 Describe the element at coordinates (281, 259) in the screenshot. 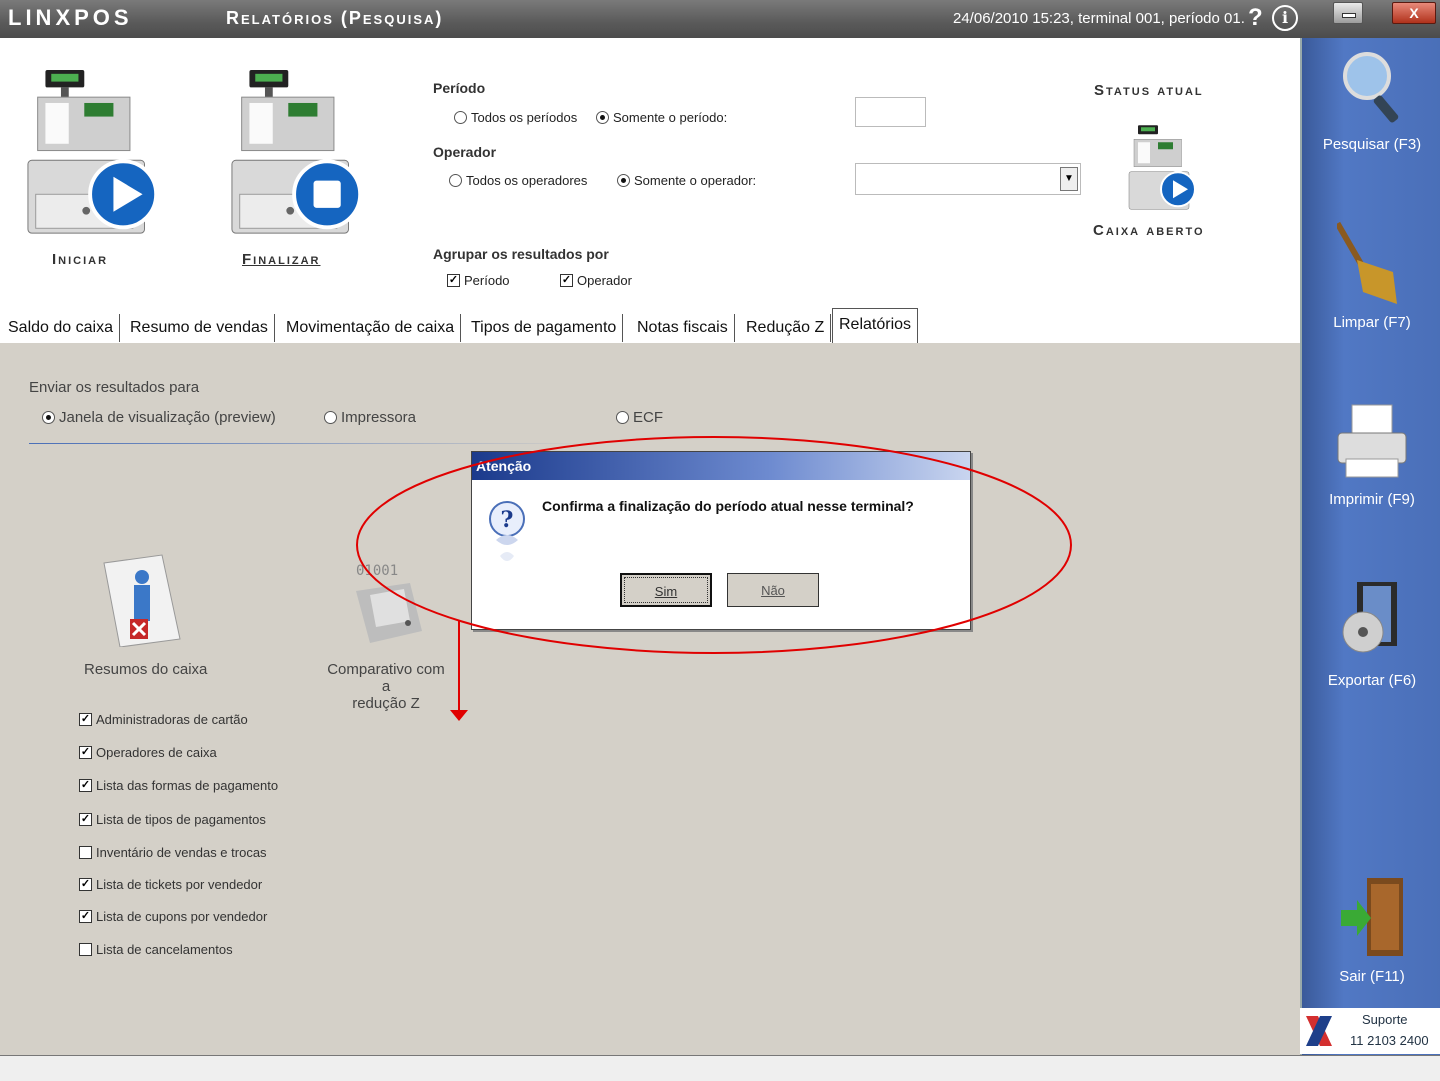

I see `finish-label: Finalizar` at that location.